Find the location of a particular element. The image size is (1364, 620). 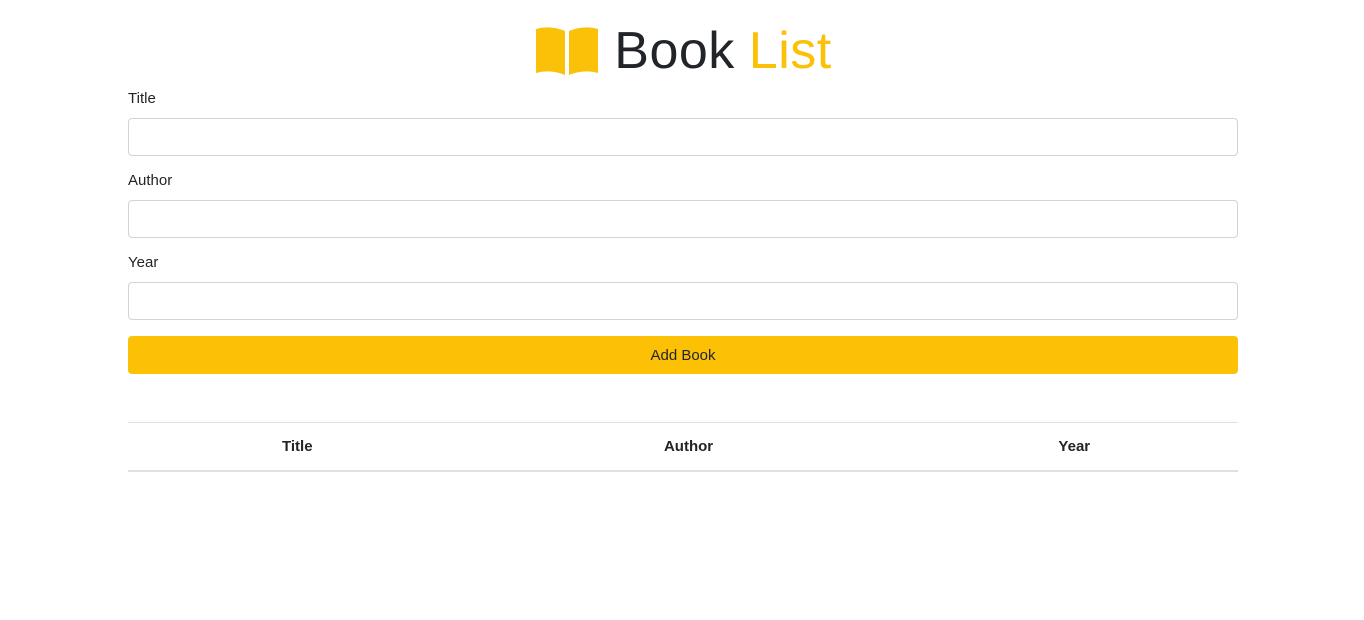

book-table-head: Title Author Year is located at coordinates (683, 447).